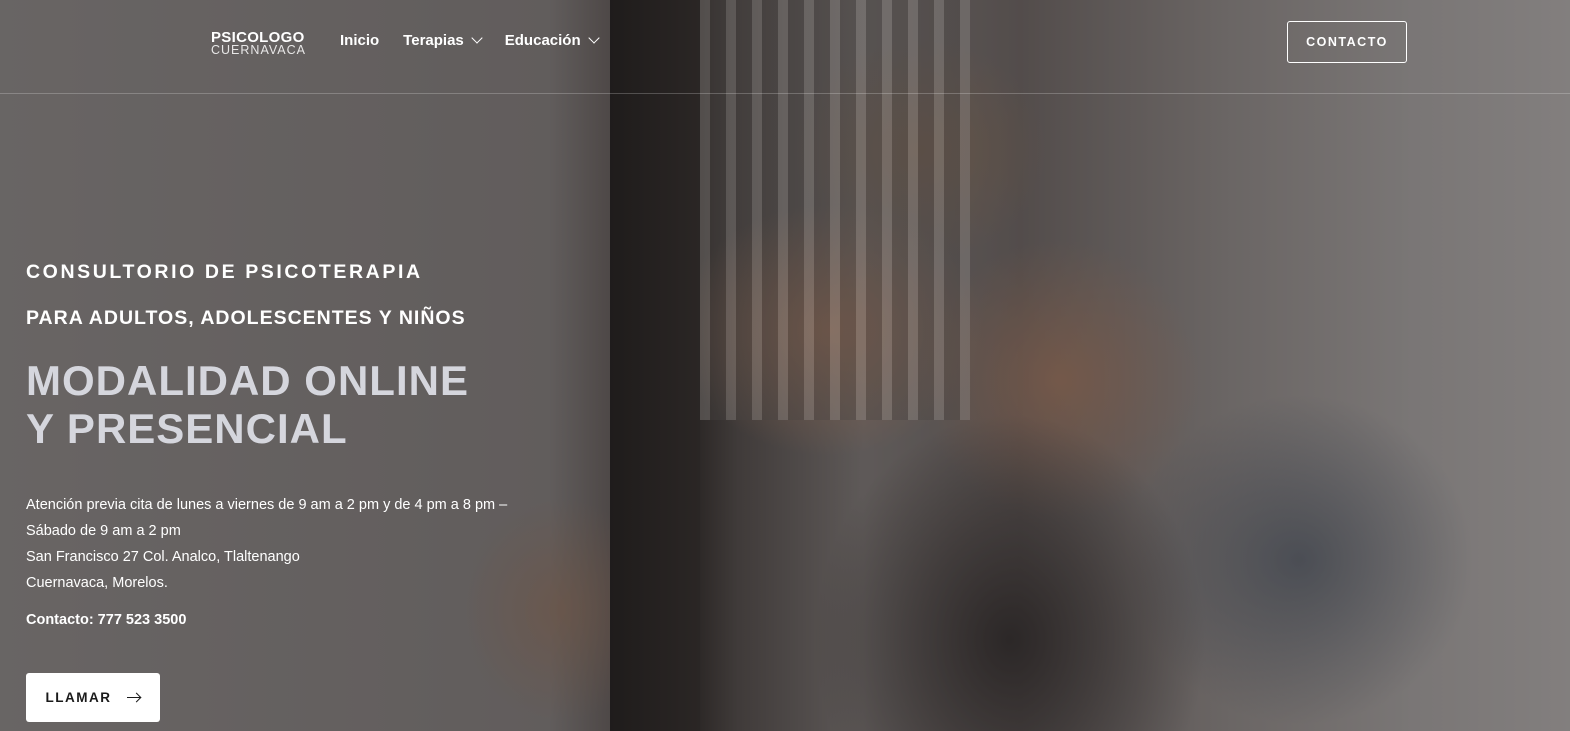 This screenshot has height=731, width=1570. I want to click on info-hours-saturday: Sábado de 9 am a 2 pm, so click(103, 531).